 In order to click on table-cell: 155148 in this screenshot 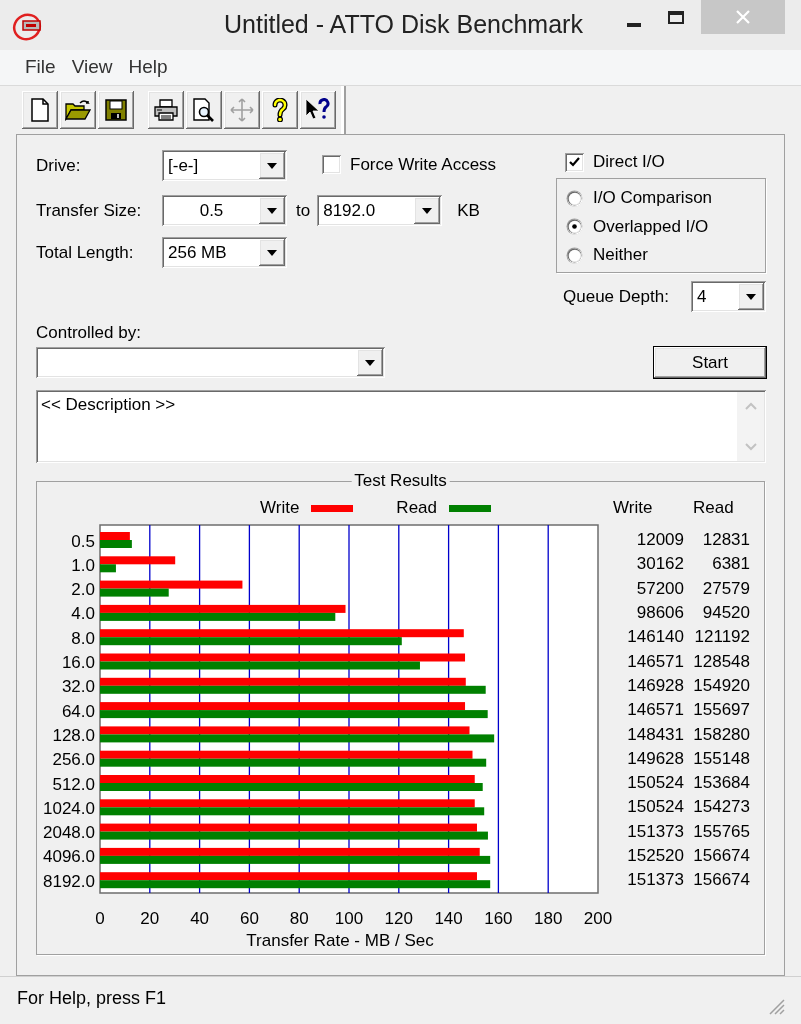, I will do `click(721, 758)`.